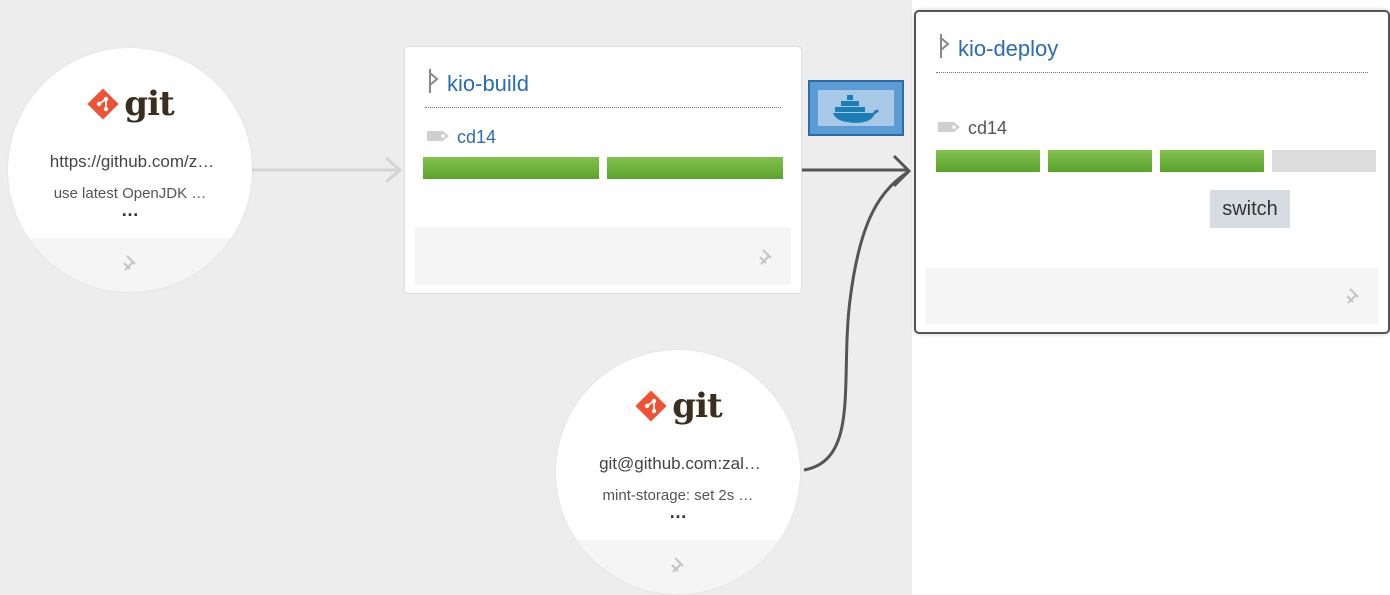 The width and height of the screenshot is (1390, 595). I want to click on job-card-kio-build: kio-build cd14, so click(603, 170).